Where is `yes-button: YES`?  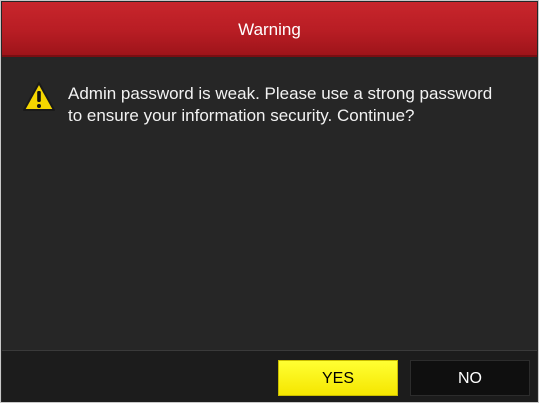
yes-button: YES is located at coordinates (338, 378).